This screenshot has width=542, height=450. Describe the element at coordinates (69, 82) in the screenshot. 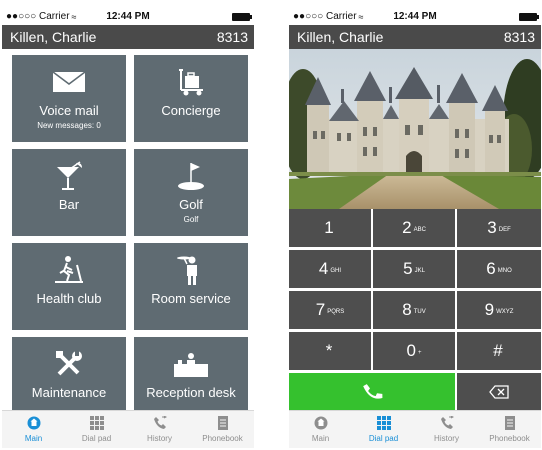

I see `envelope-icon` at that location.